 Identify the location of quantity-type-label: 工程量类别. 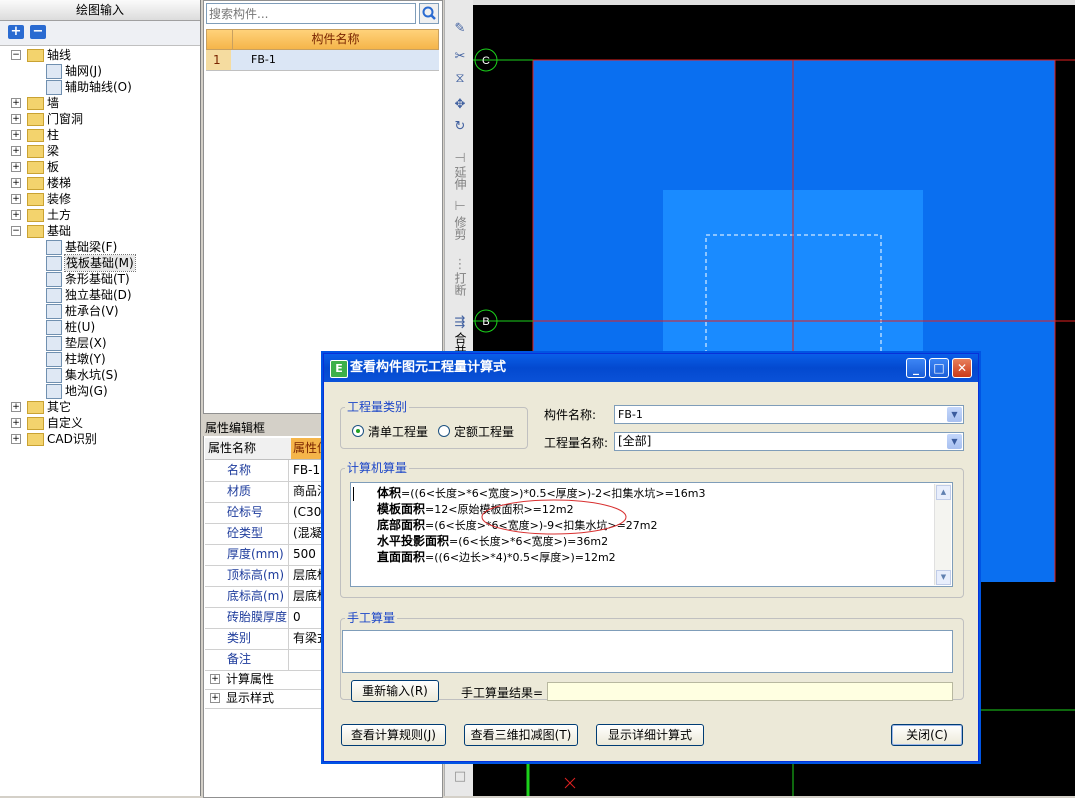
(377, 407).